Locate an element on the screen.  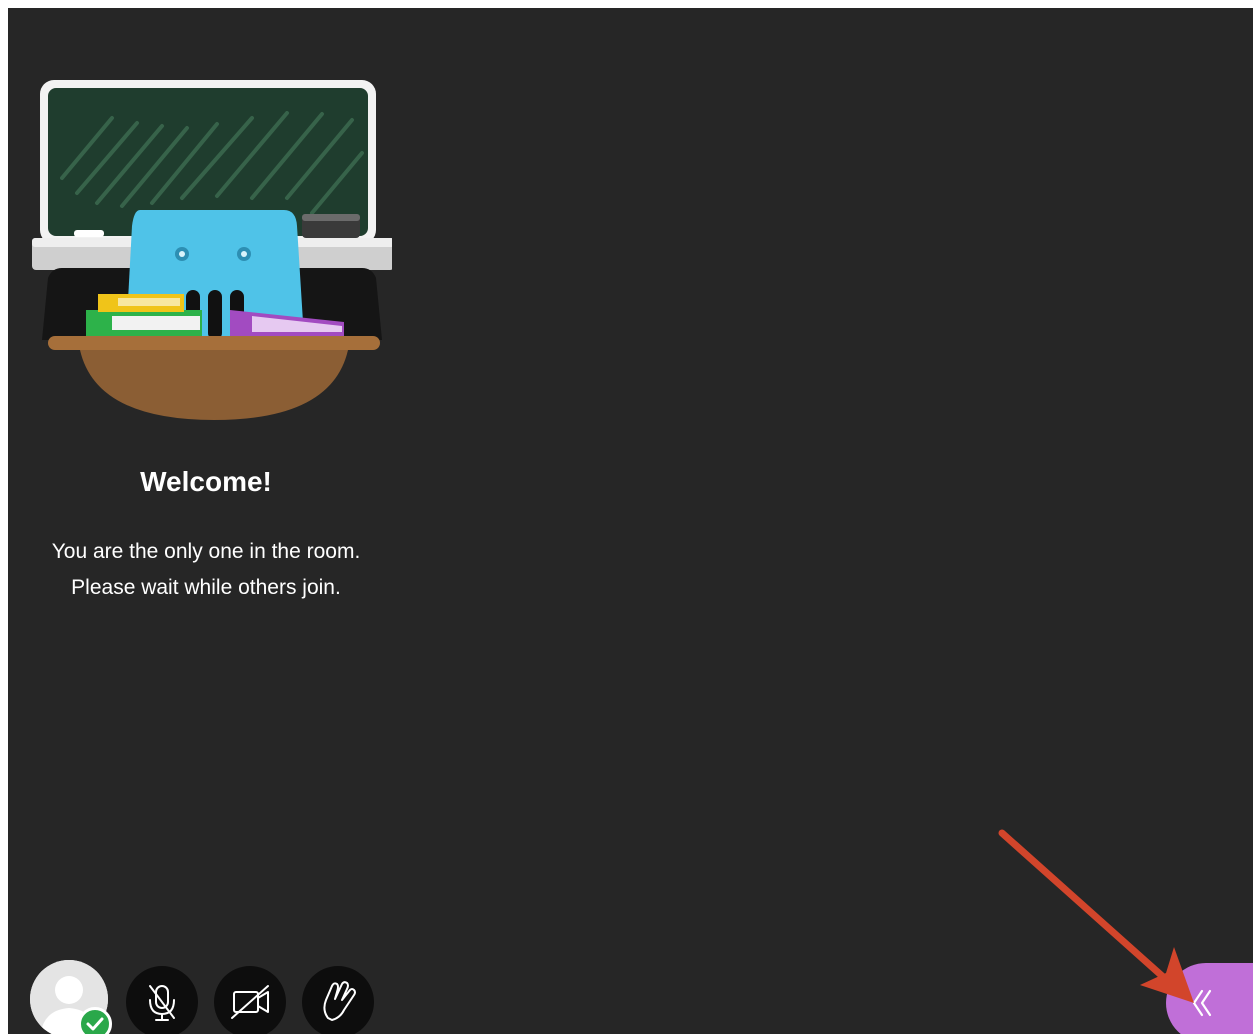
classroom-illustration is located at coordinates (212, 250).